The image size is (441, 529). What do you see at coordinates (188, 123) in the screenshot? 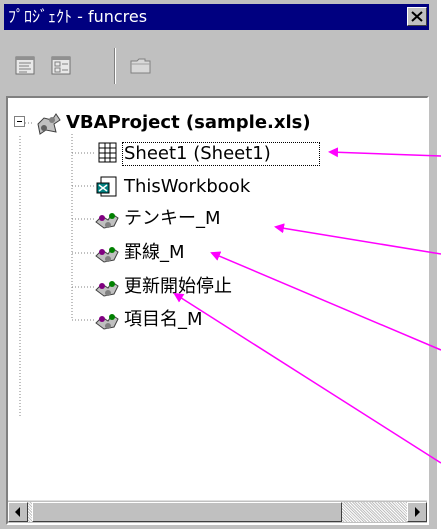
I see `tree-root-label: VBAProject (sample.xls)` at bounding box center [188, 123].